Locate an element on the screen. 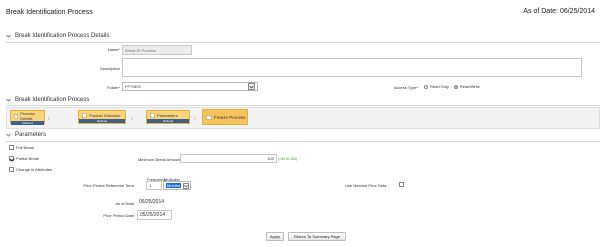 The image size is (606, 247). read-only-radio is located at coordinates (426, 86).